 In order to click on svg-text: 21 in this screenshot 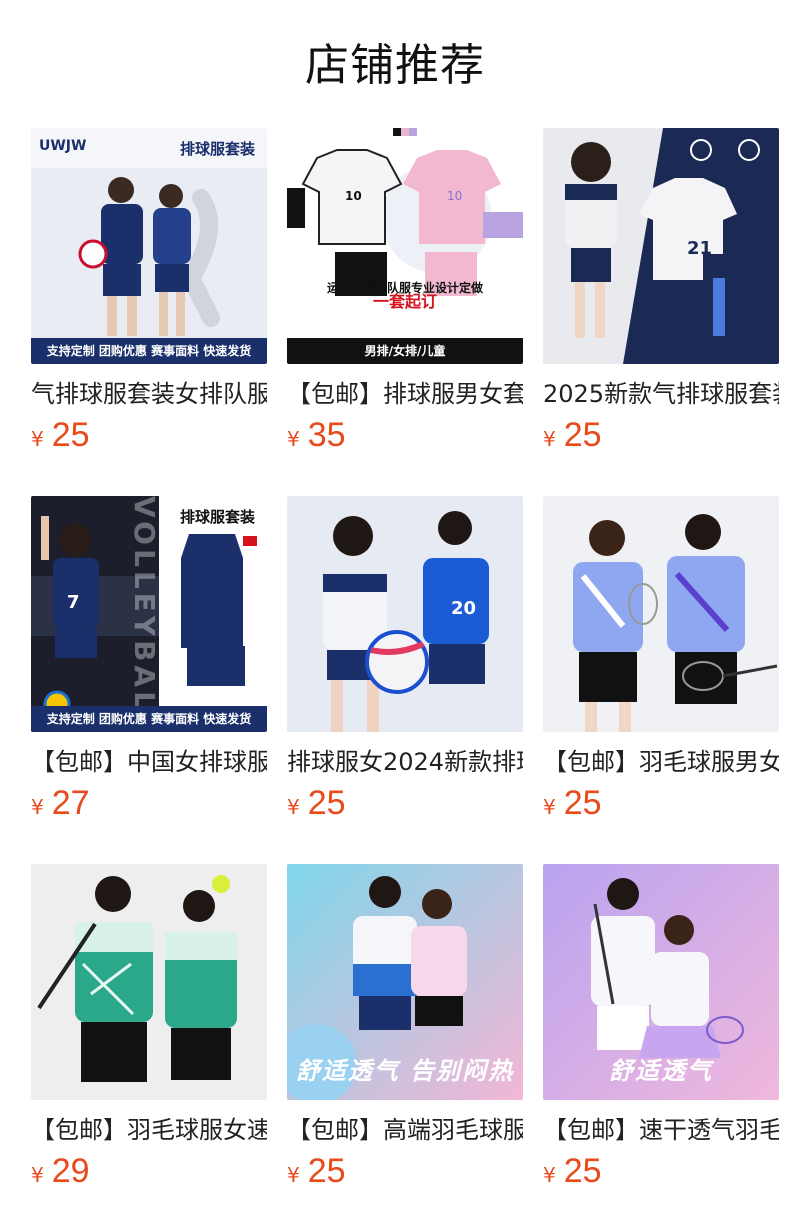, I will do `click(699, 248)`.